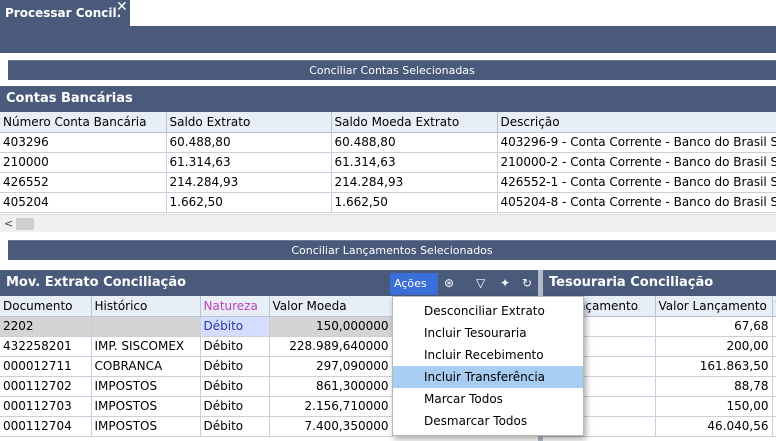 The image size is (776, 441). Describe the element at coordinates (83, 182) in the screenshot. I see `cell-numero: 426552` at that location.